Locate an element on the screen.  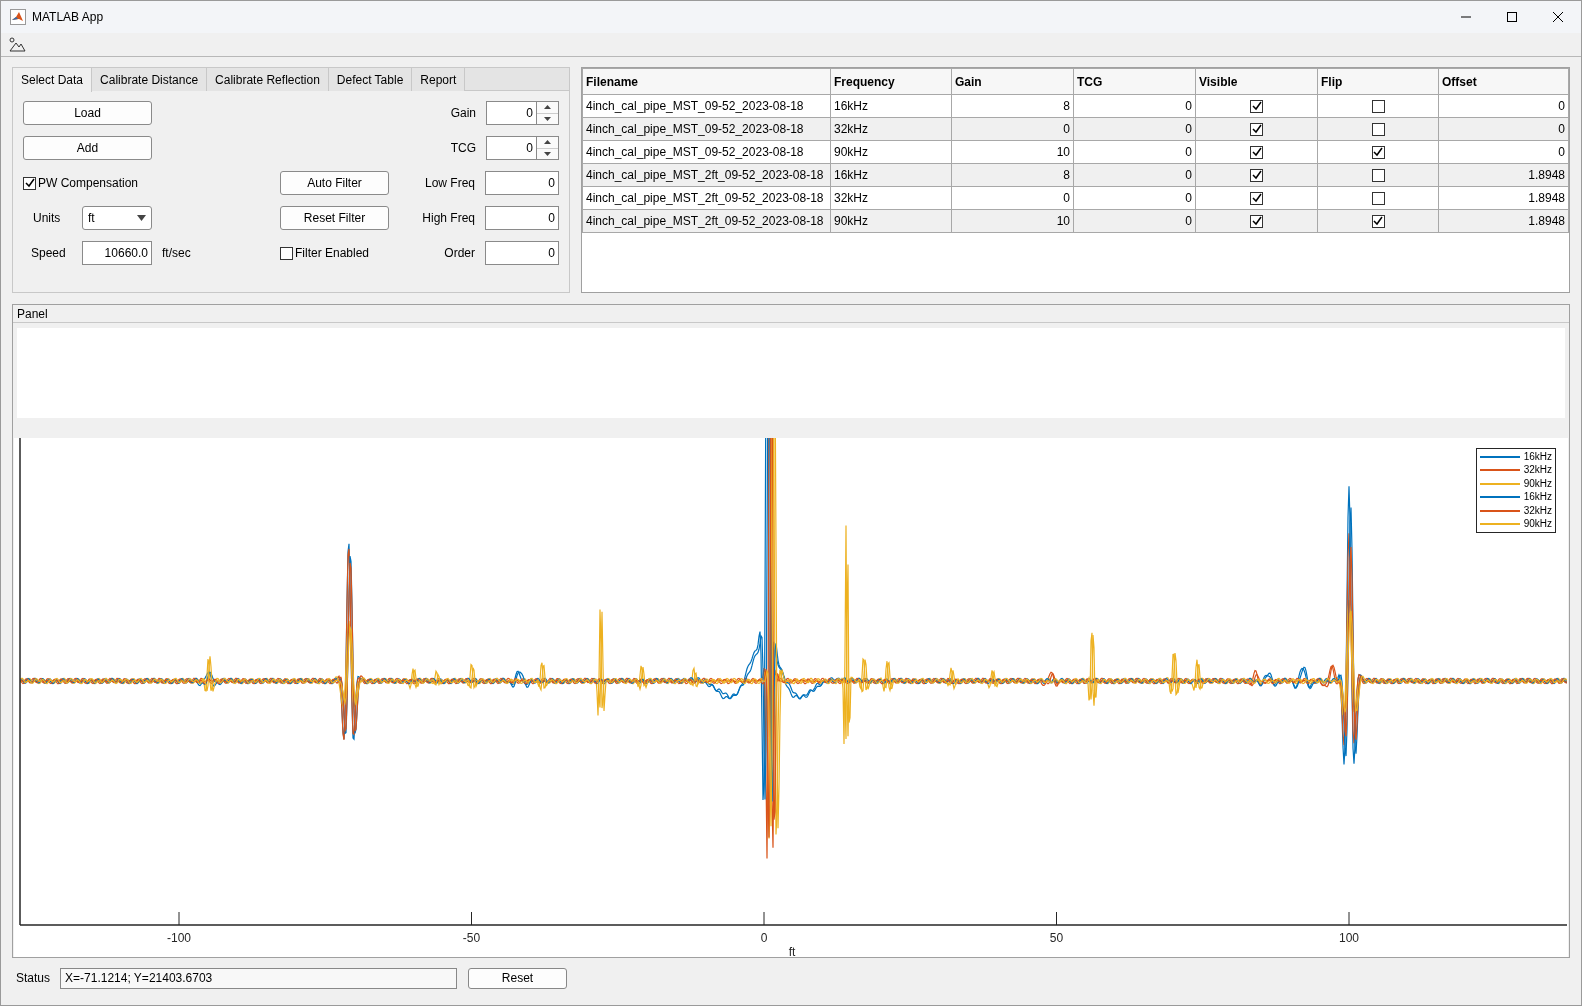
table-cell: 8 is located at coordinates (1012, 175).